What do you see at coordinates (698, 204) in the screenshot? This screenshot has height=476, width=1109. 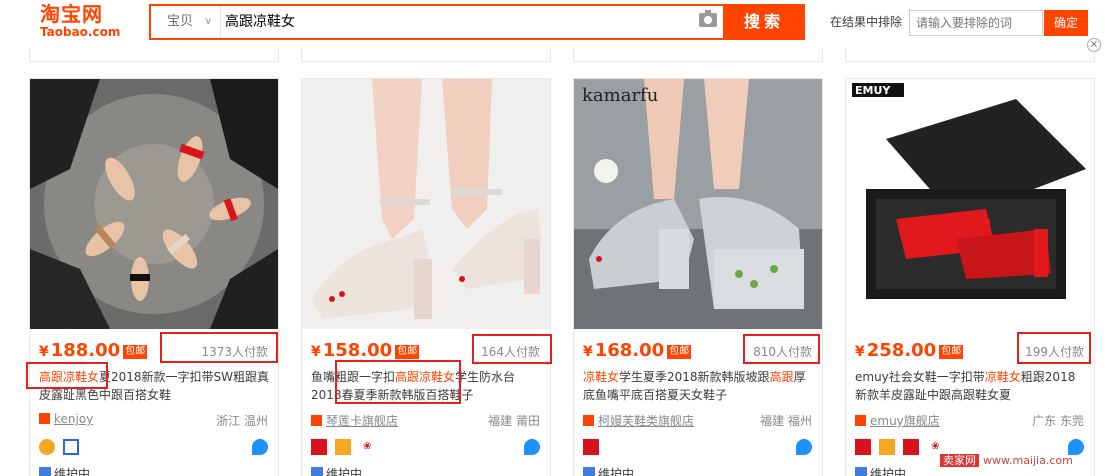 I see `product-image: kamarfu` at bounding box center [698, 204].